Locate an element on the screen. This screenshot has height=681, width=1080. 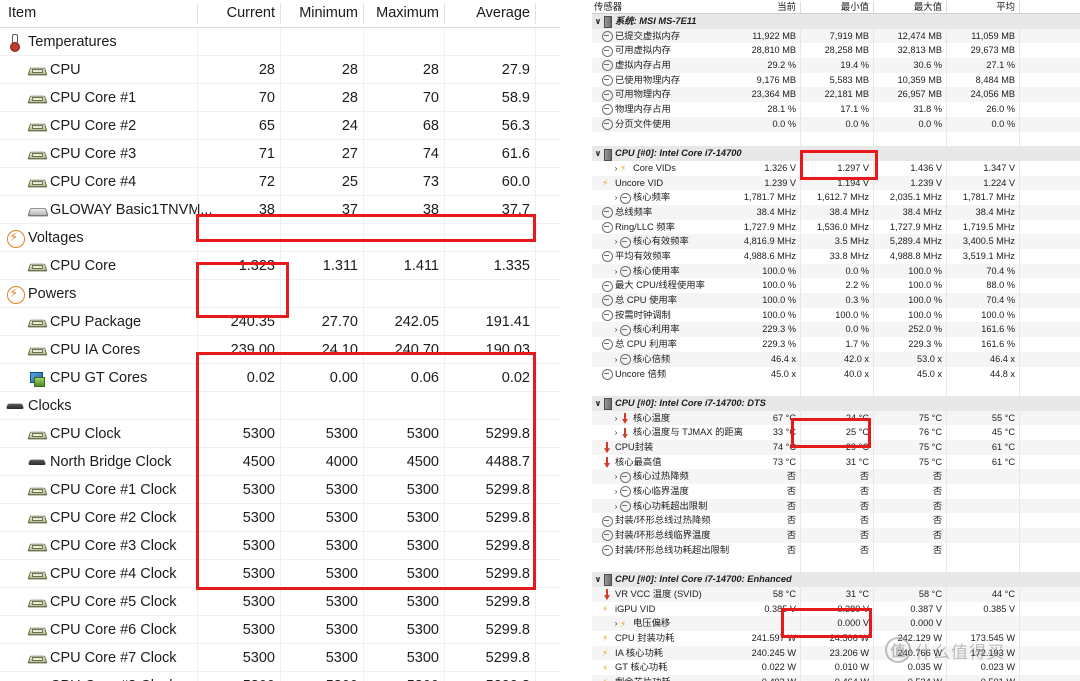
hwmonitor-row: CPU Core #5 Clock 5300 5300 5300 5299.8 is located at coordinates (280, 602).